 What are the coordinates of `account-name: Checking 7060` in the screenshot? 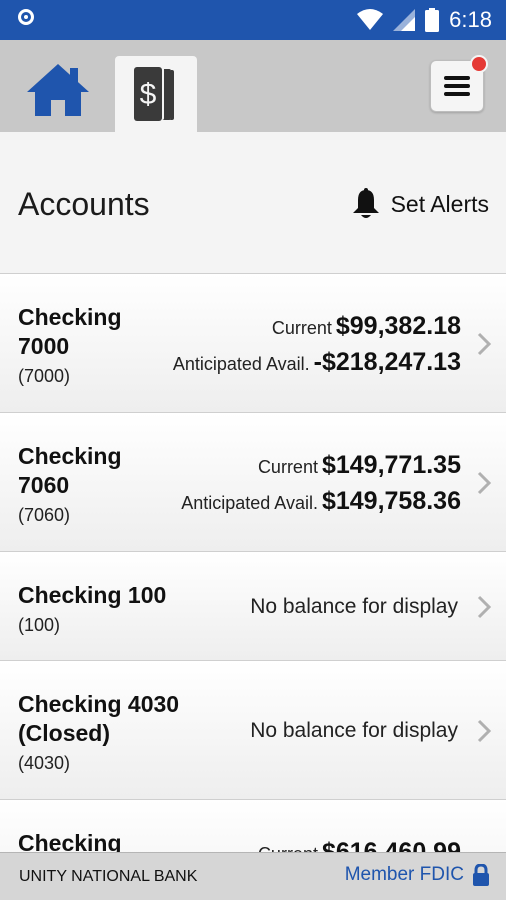 It's located at (70, 470).